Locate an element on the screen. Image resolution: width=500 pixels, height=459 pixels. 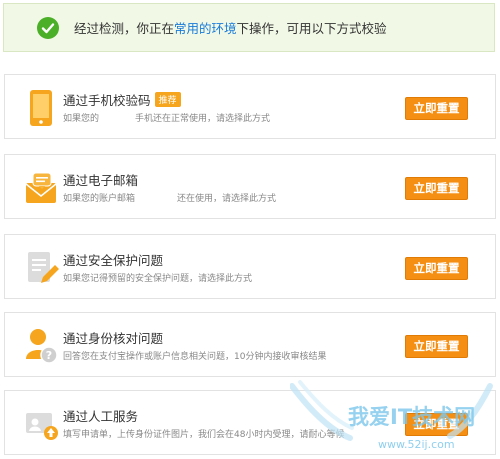
option-card-security-question: 通过安全保护问题 如果您记得预留的安全保护问题，请选择此方式 立即重置 is located at coordinates (250, 266).